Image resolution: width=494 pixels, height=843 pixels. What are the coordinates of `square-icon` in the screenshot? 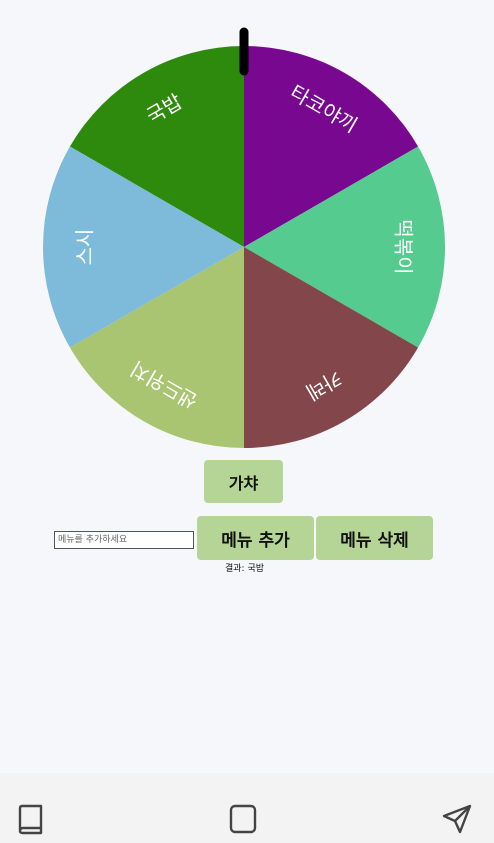 It's located at (243, 819).